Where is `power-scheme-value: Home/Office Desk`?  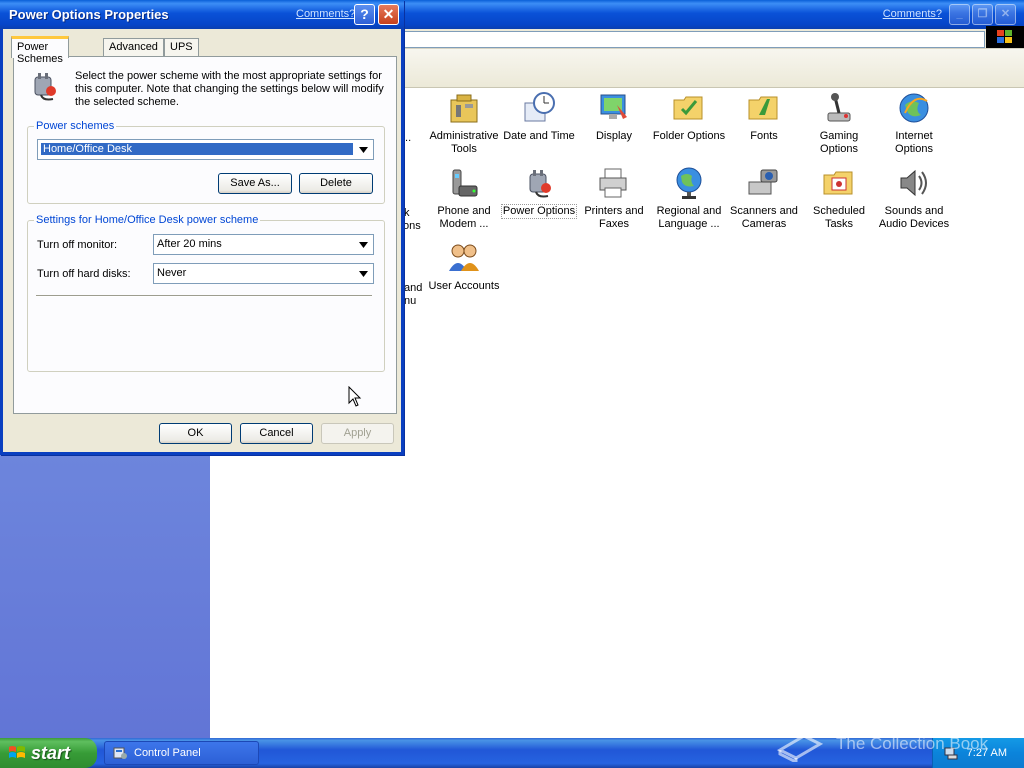
power-scheme-value: Home/Office Desk is located at coordinates (197, 149).